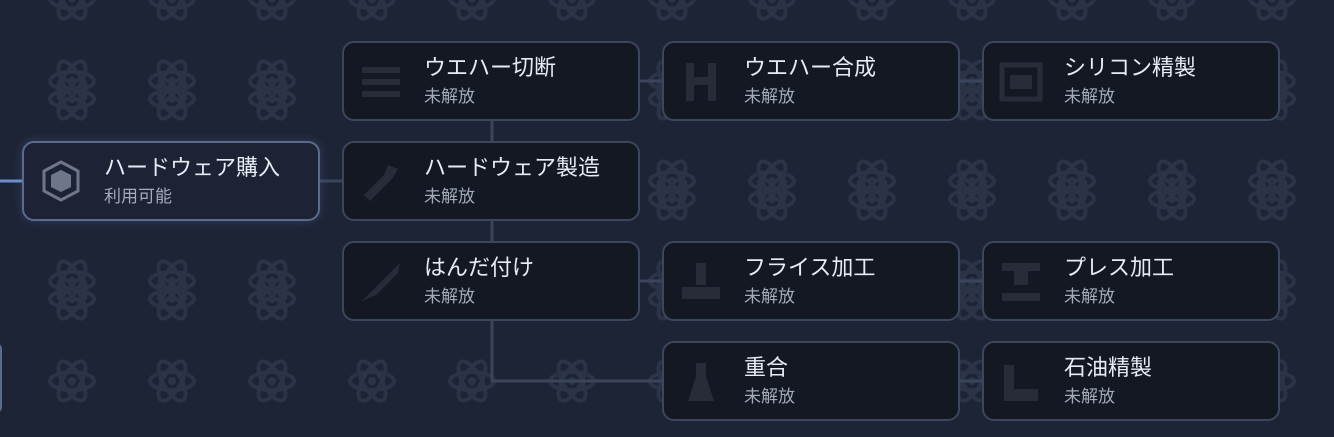  I want to click on soldering-iron-icon, so click(381, 282).